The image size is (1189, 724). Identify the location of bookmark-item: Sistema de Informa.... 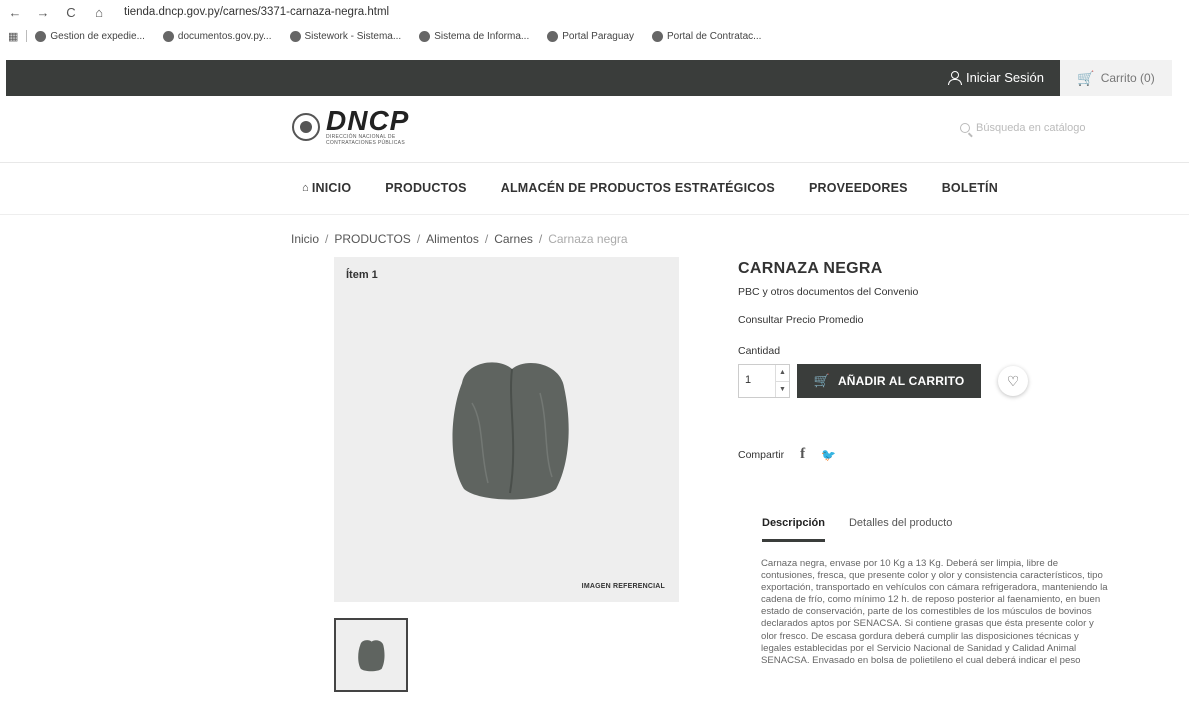
(474, 36).